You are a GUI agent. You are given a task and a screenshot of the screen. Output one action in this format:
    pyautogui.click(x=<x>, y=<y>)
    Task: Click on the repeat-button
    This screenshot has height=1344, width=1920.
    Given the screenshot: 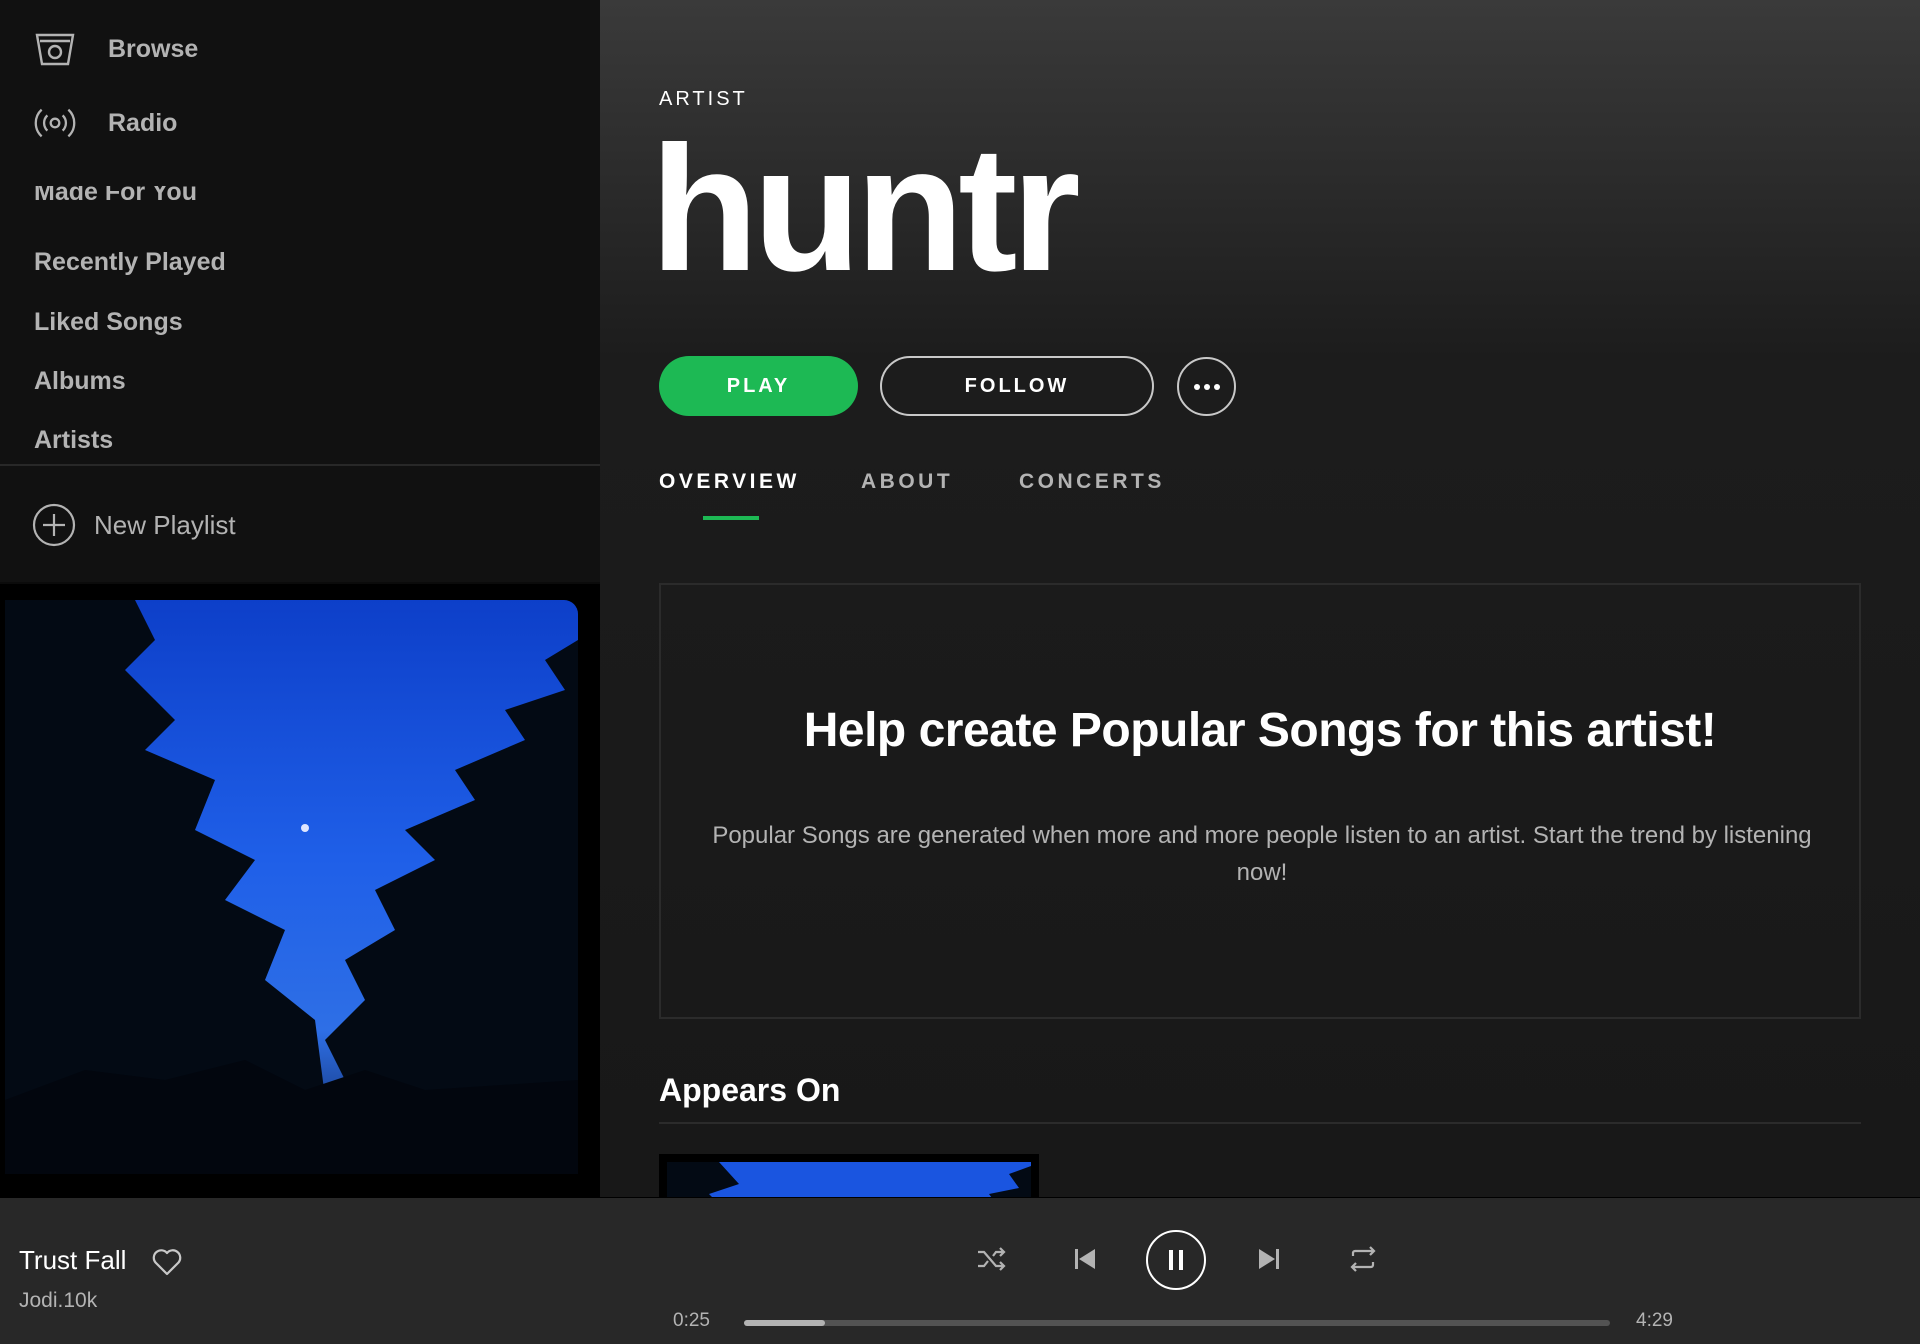 What is the action you would take?
    pyautogui.click(x=1363, y=1259)
    